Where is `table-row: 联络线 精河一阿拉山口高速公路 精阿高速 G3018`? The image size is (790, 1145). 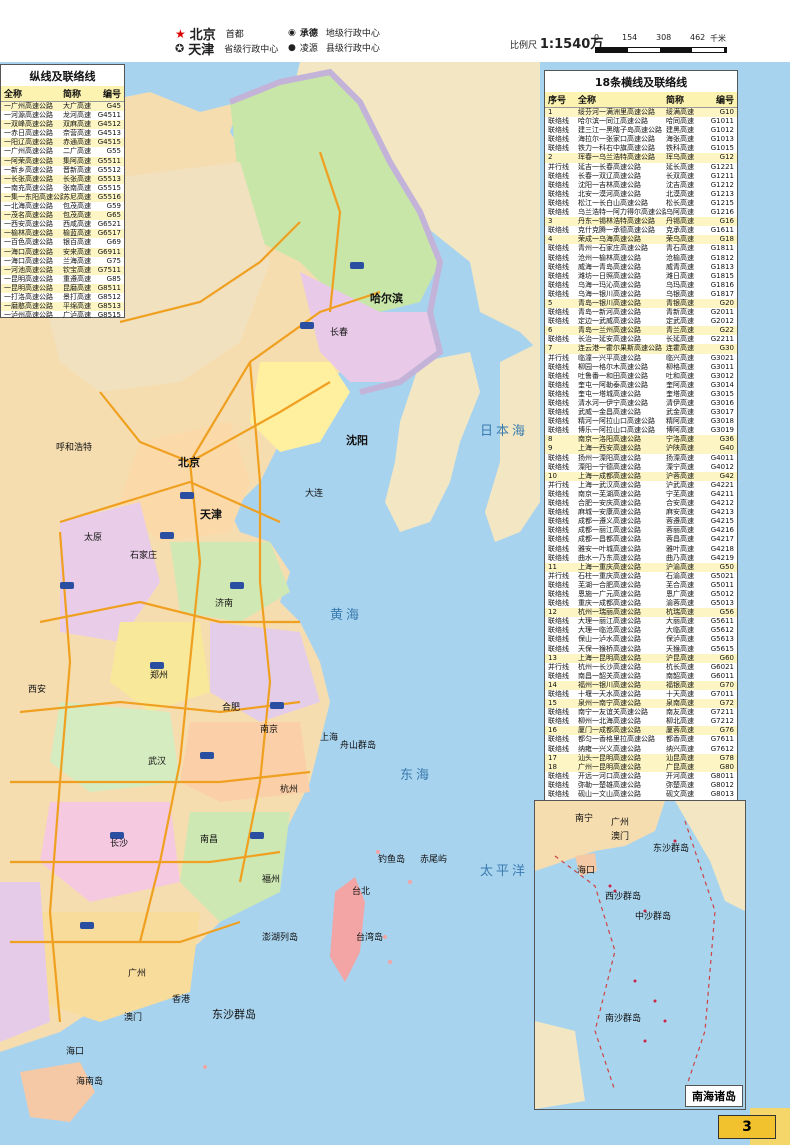 table-row: 联络线 精河一阿拉山口高速公路 精阿高速 G3018 is located at coordinates (641, 421).